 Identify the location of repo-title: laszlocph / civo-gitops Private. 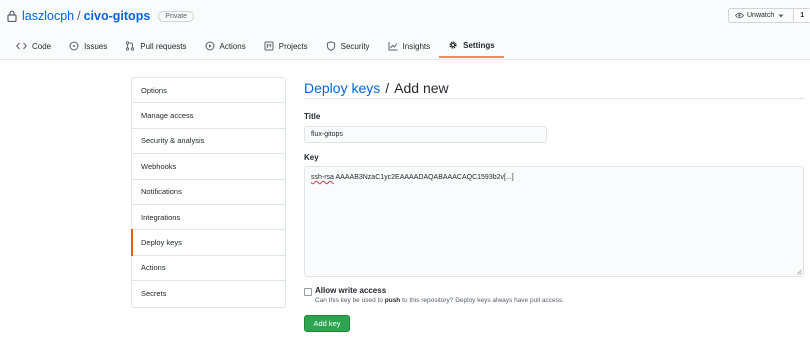
(101, 16).